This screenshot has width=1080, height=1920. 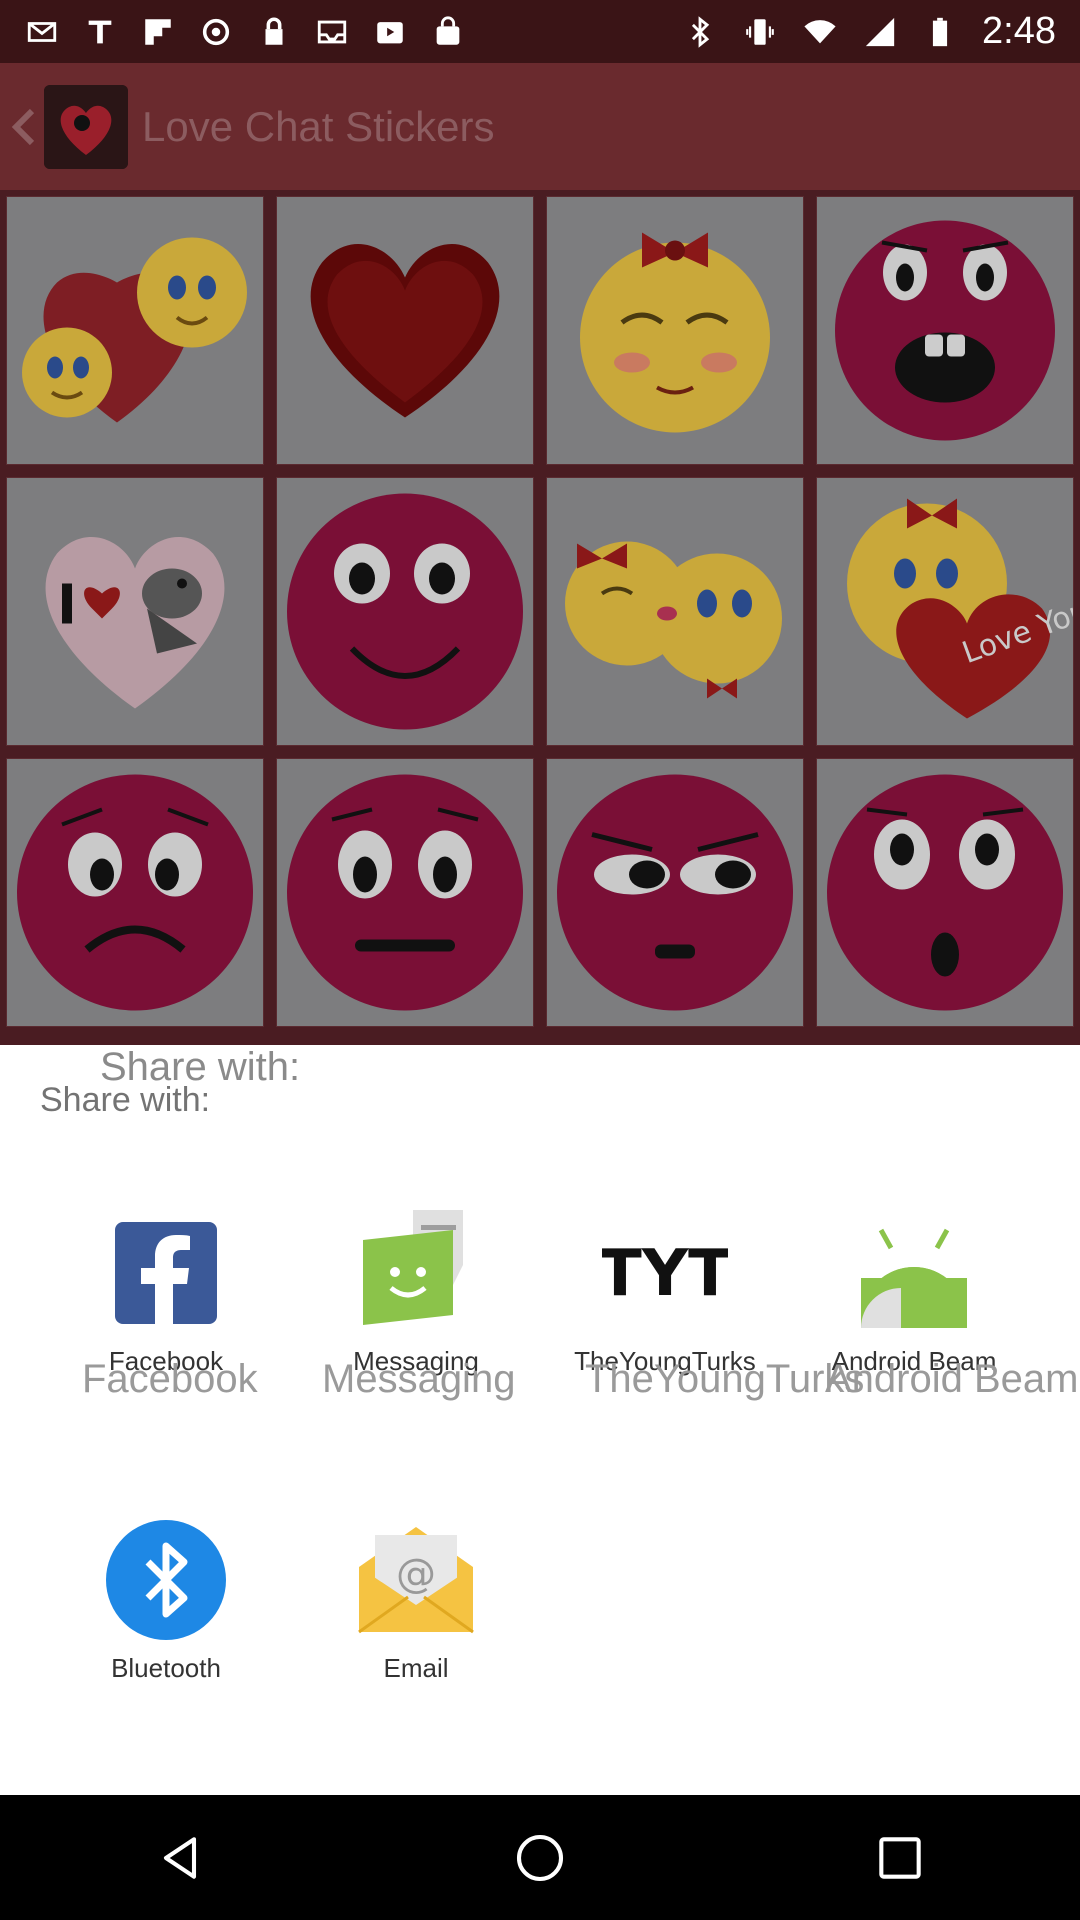 What do you see at coordinates (675, 892) in the screenshot?
I see `sticker-annoyed-face` at bounding box center [675, 892].